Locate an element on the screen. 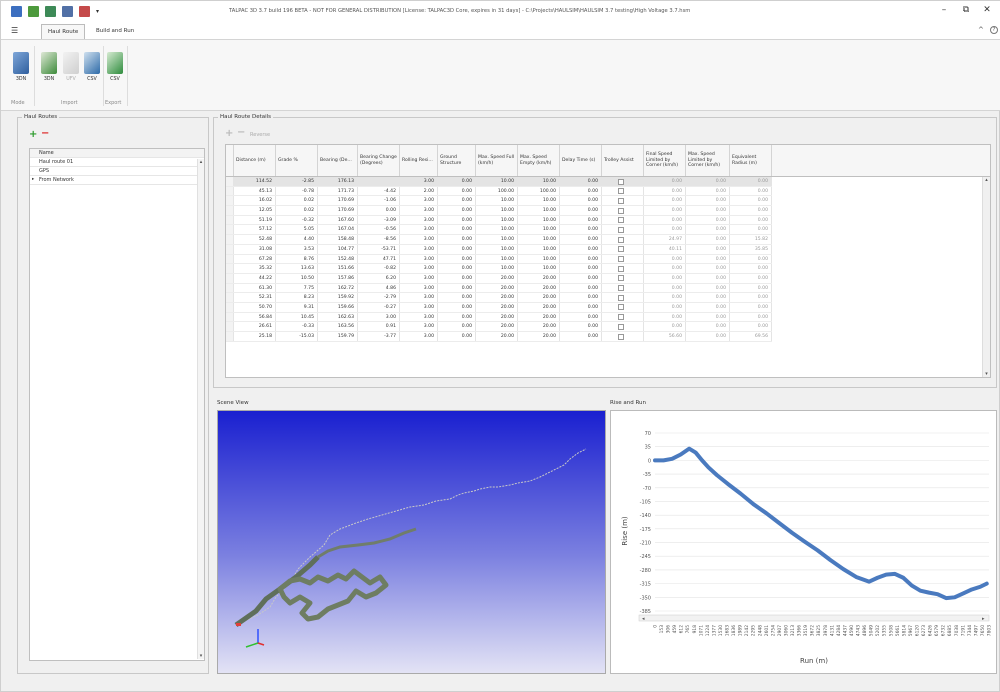 The width and height of the screenshot is (1000, 692). table-cell: 162.72 is located at coordinates (338, 288).